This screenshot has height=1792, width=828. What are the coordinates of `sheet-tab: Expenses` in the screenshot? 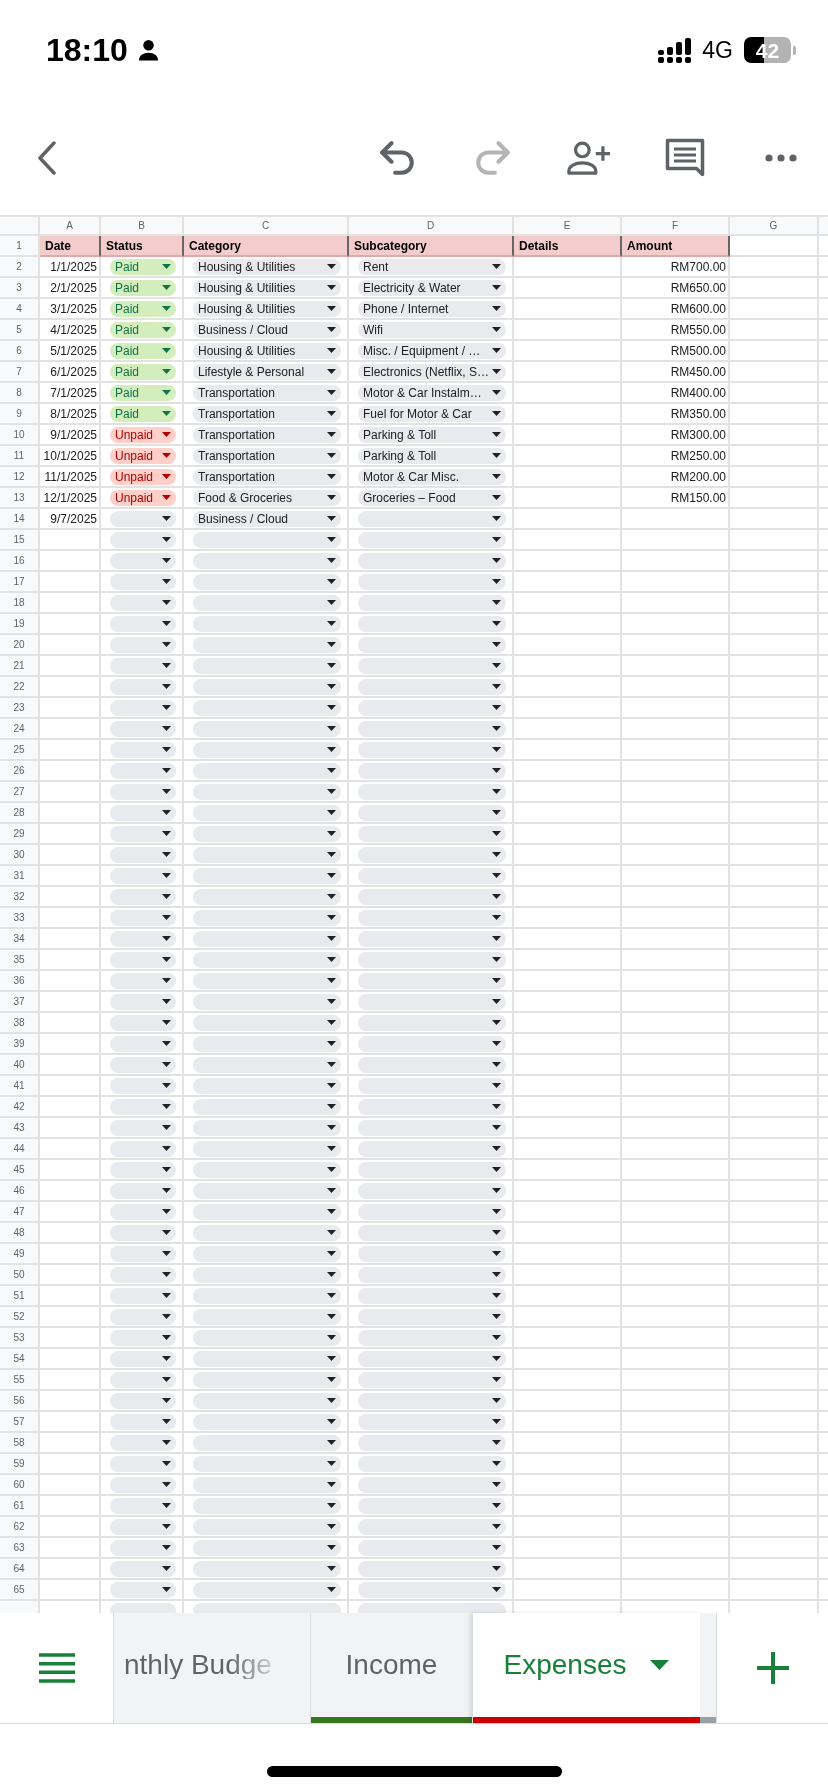 It's located at (586, 1668).